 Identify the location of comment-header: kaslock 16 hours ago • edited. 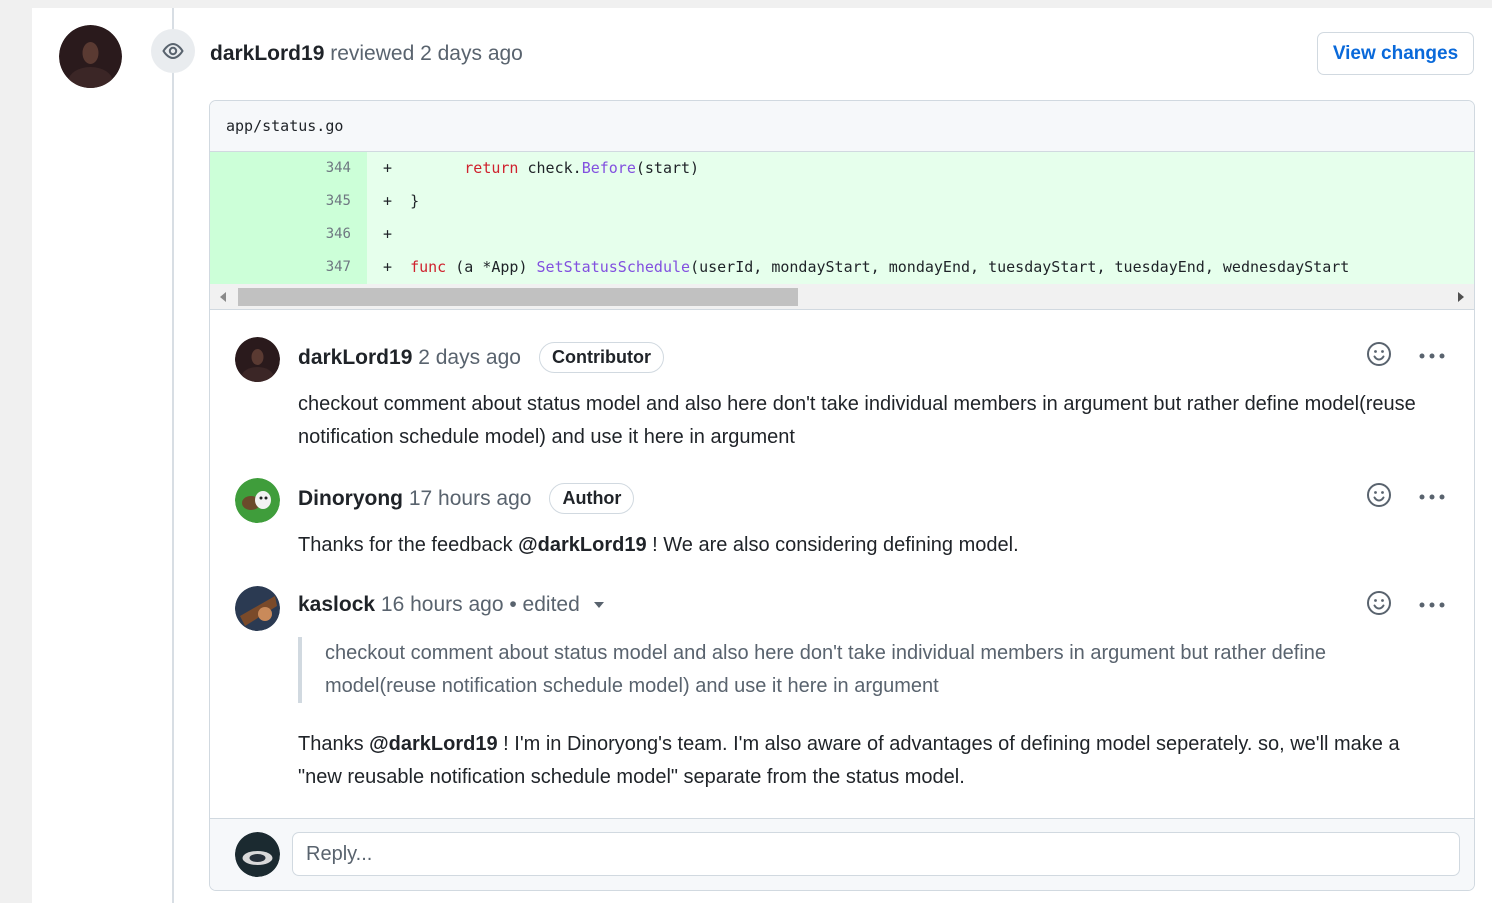
(451, 605).